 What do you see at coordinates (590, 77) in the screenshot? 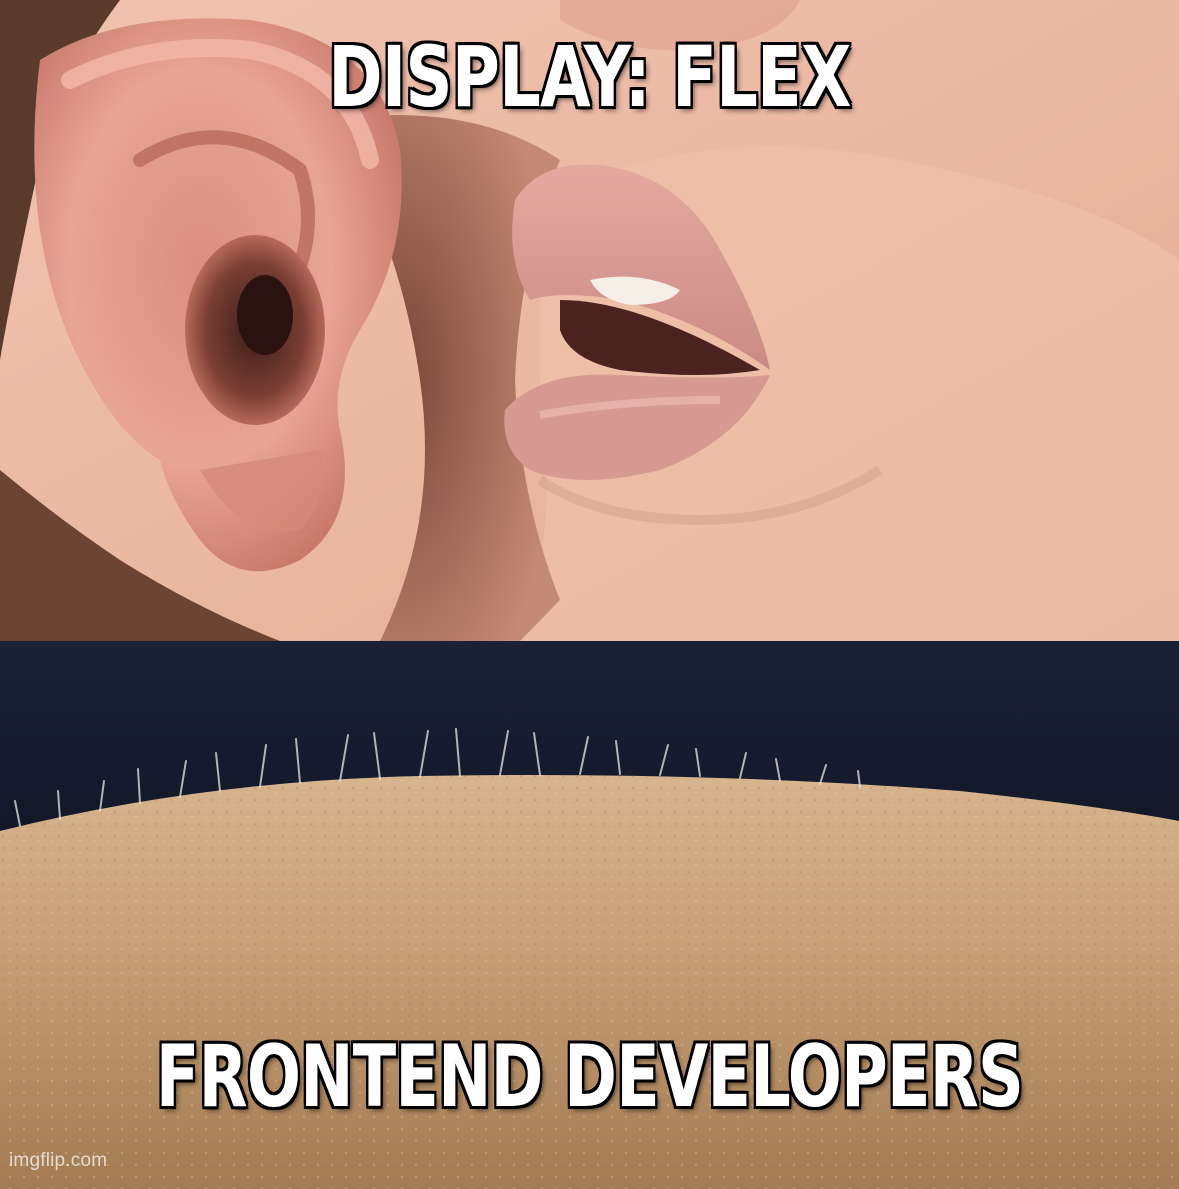
I see `top-caption: DISPLAY: FLEX` at bounding box center [590, 77].